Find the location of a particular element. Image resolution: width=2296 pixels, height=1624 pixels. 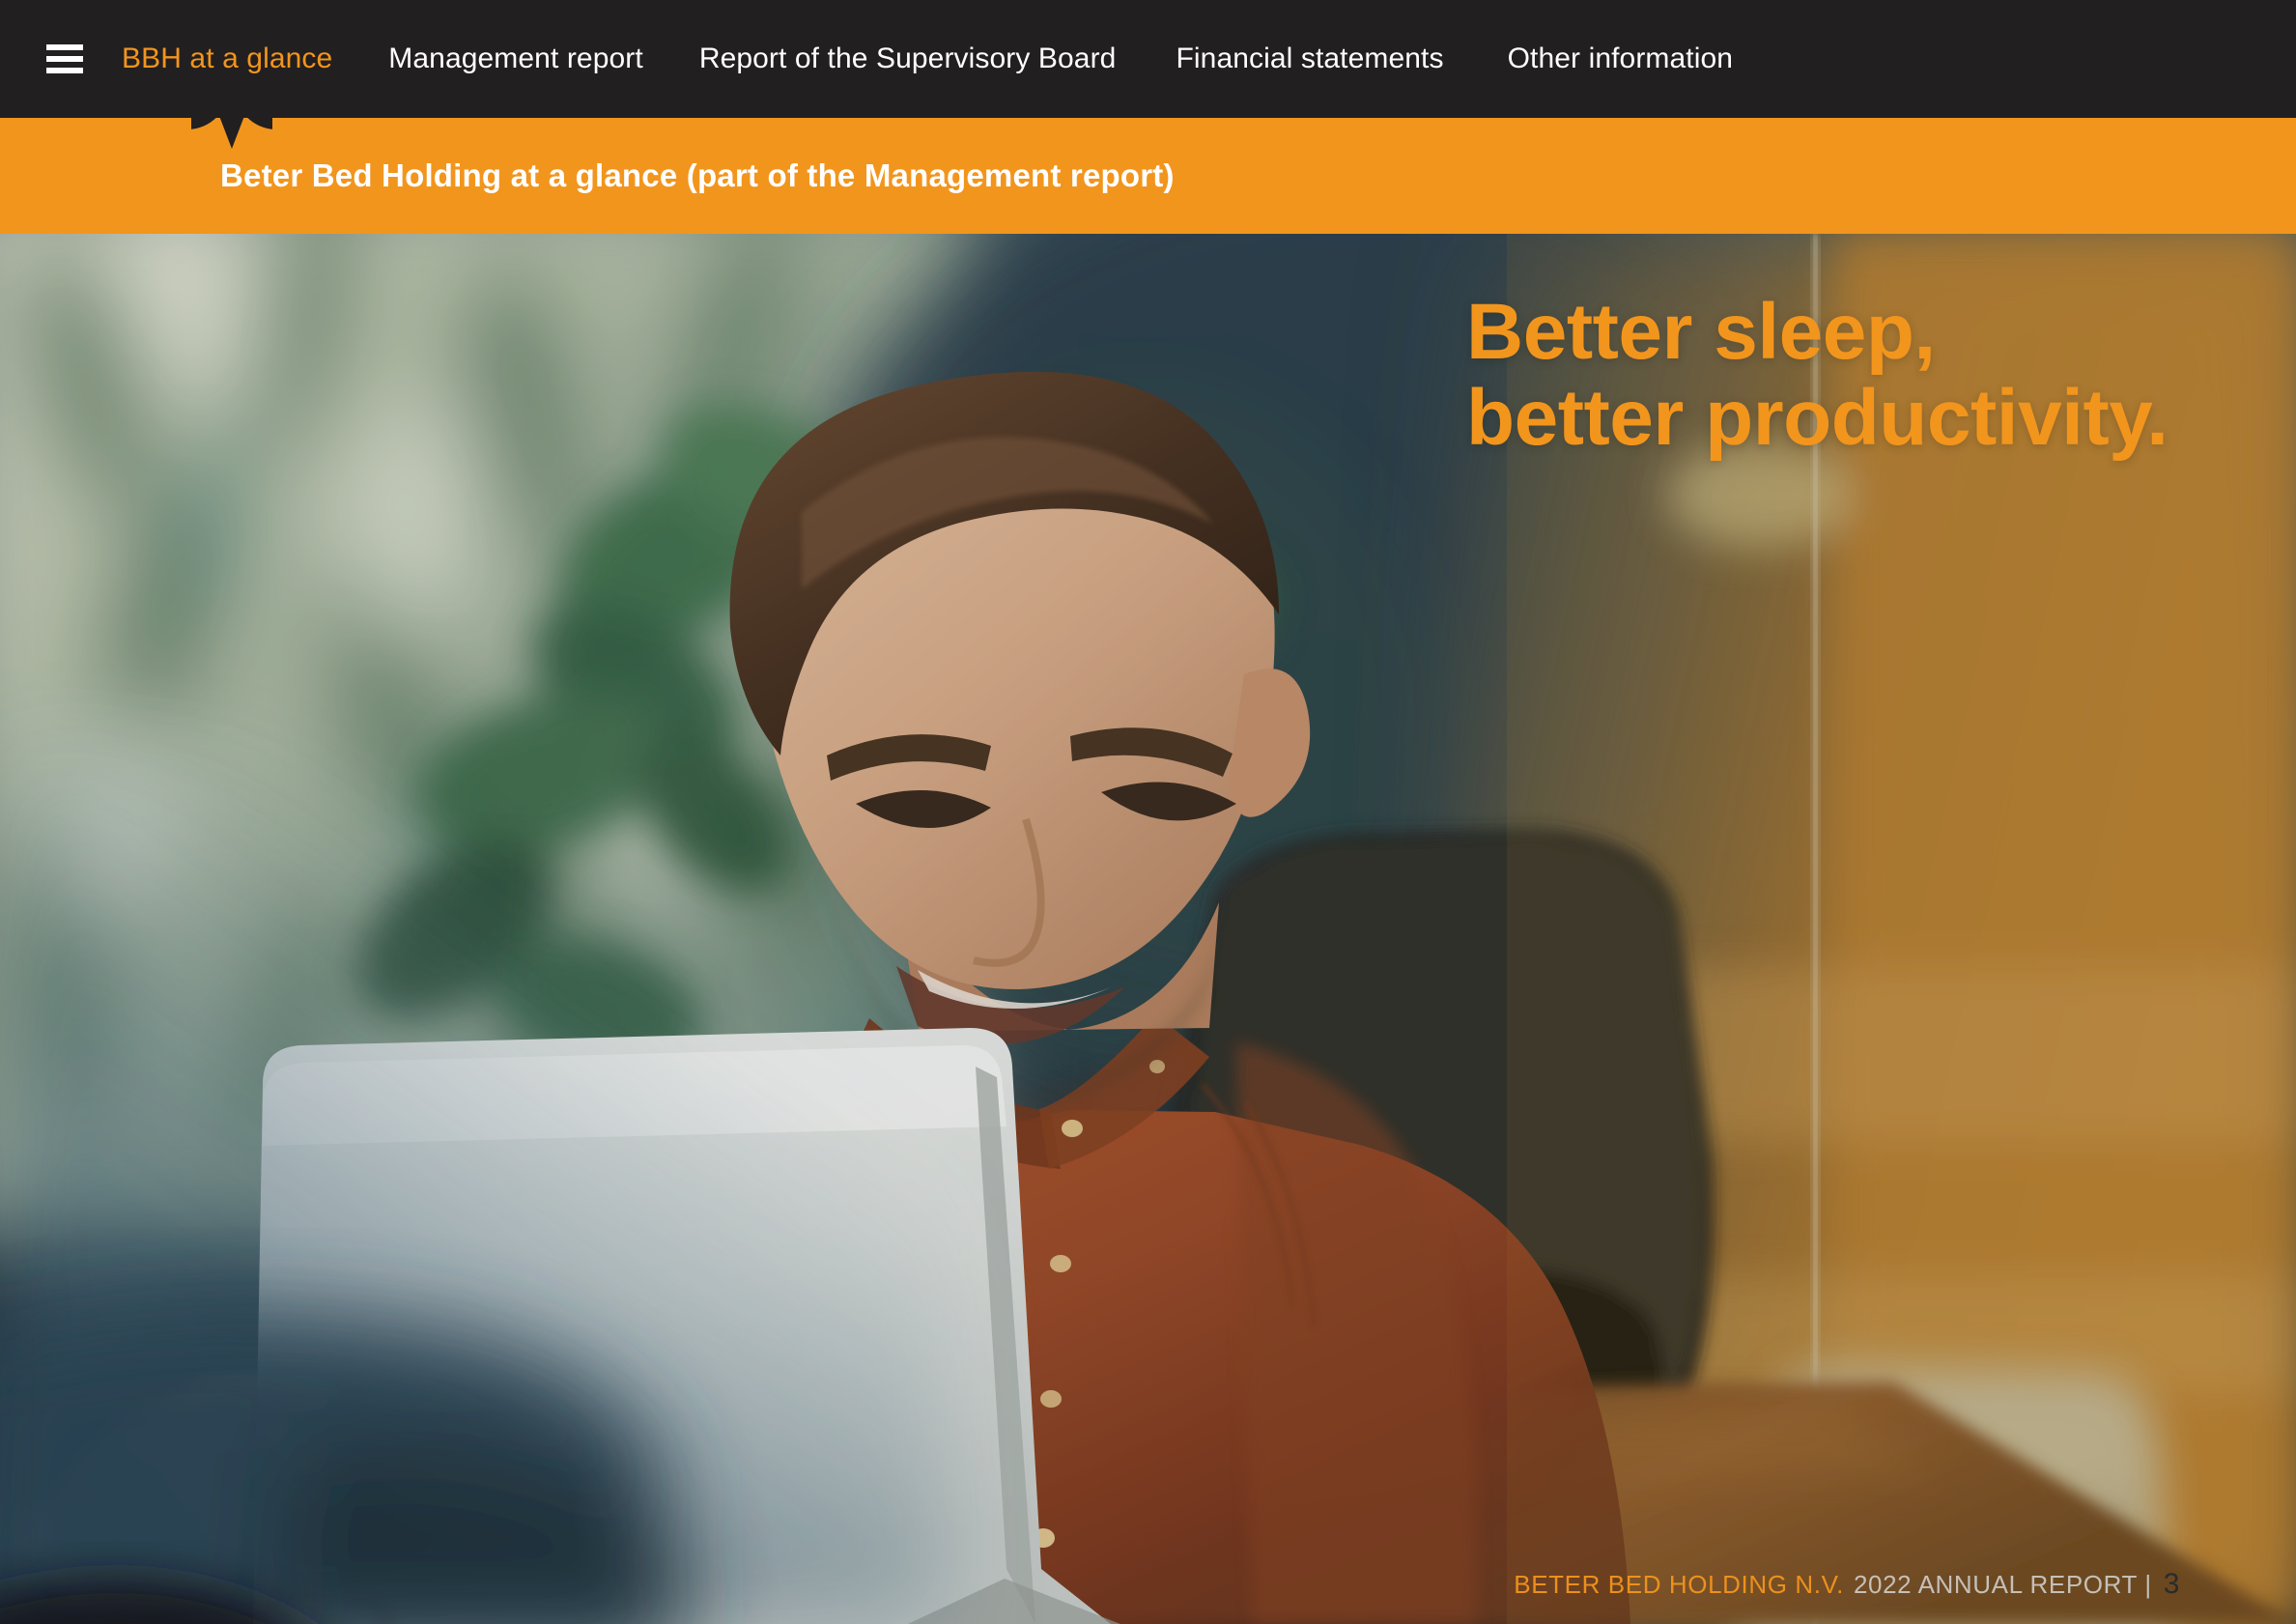

nav-item-bbh-at-a-glance: BBH at a glance is located at coordinates (227, 59).